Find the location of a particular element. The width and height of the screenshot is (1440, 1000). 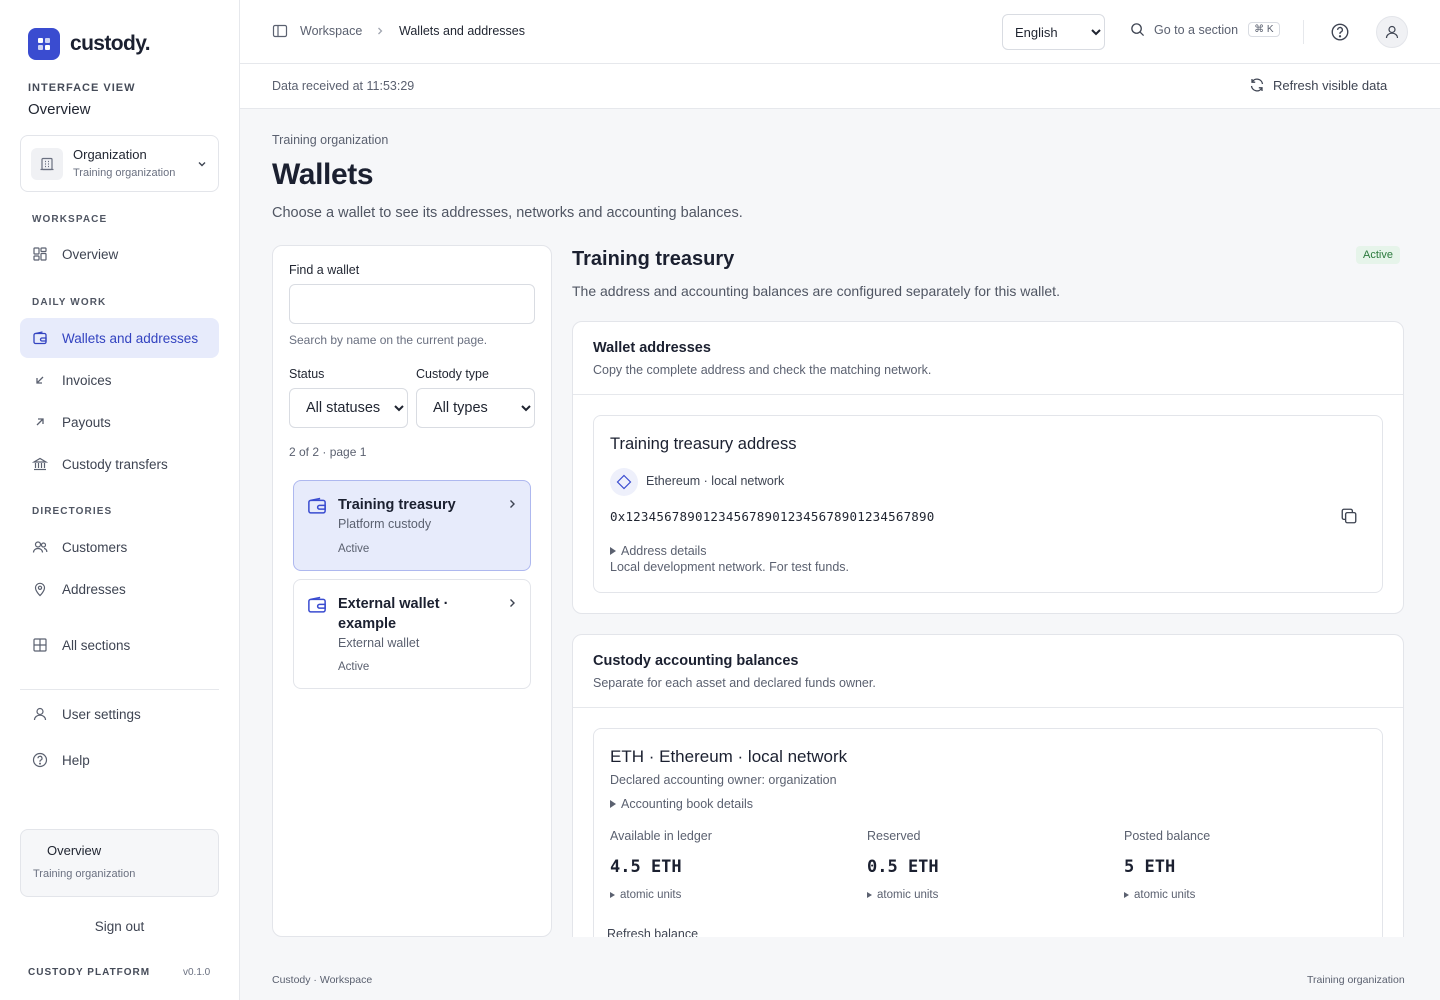

balance-column-available: Available in ledger 4.5 ETH atomic units is located at coordinates (730, 865).